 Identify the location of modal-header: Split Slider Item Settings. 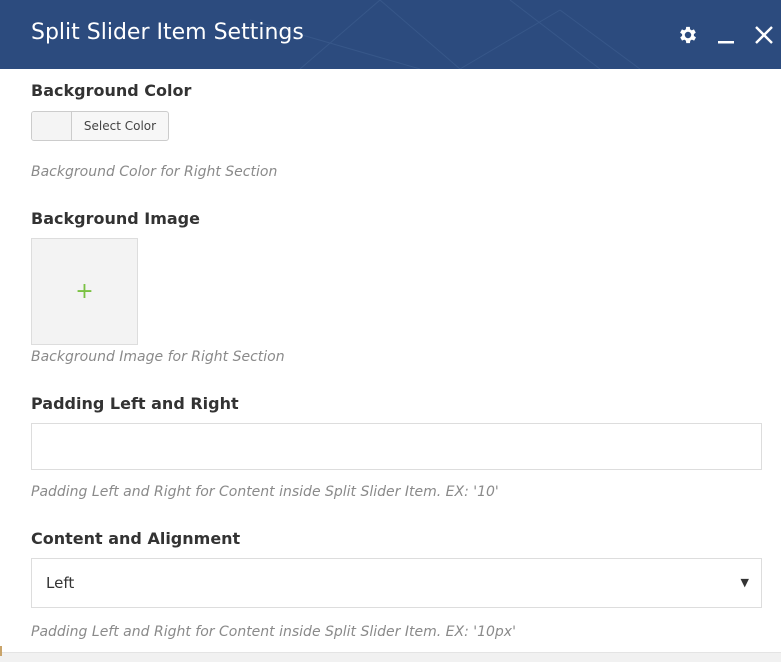
(390, 34).